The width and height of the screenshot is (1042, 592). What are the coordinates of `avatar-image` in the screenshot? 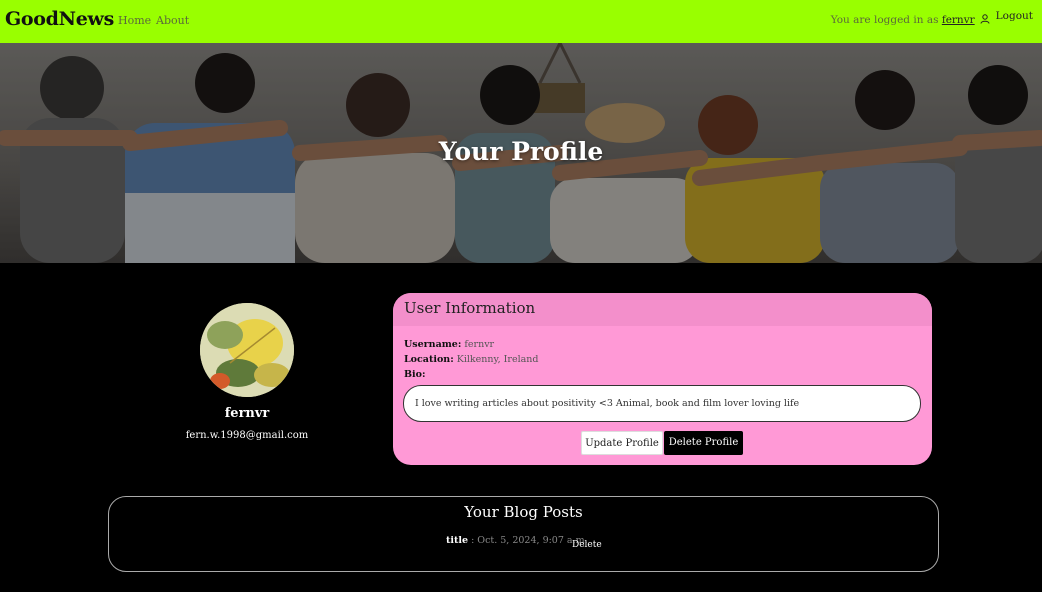 It's located at (247, 350).